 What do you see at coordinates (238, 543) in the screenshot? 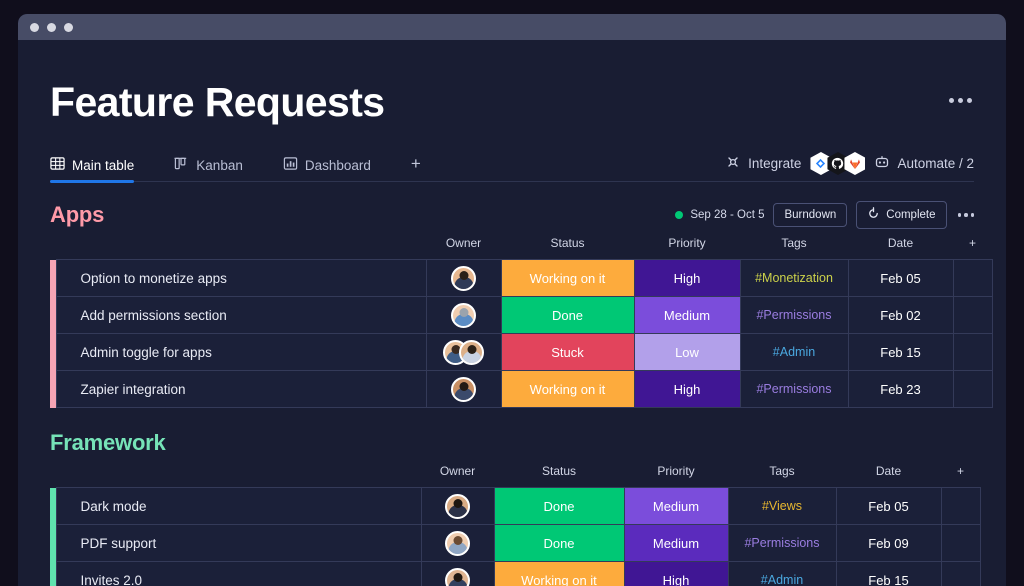
I see `cell-item-name: PDF support` at bounding box center [238, 543].